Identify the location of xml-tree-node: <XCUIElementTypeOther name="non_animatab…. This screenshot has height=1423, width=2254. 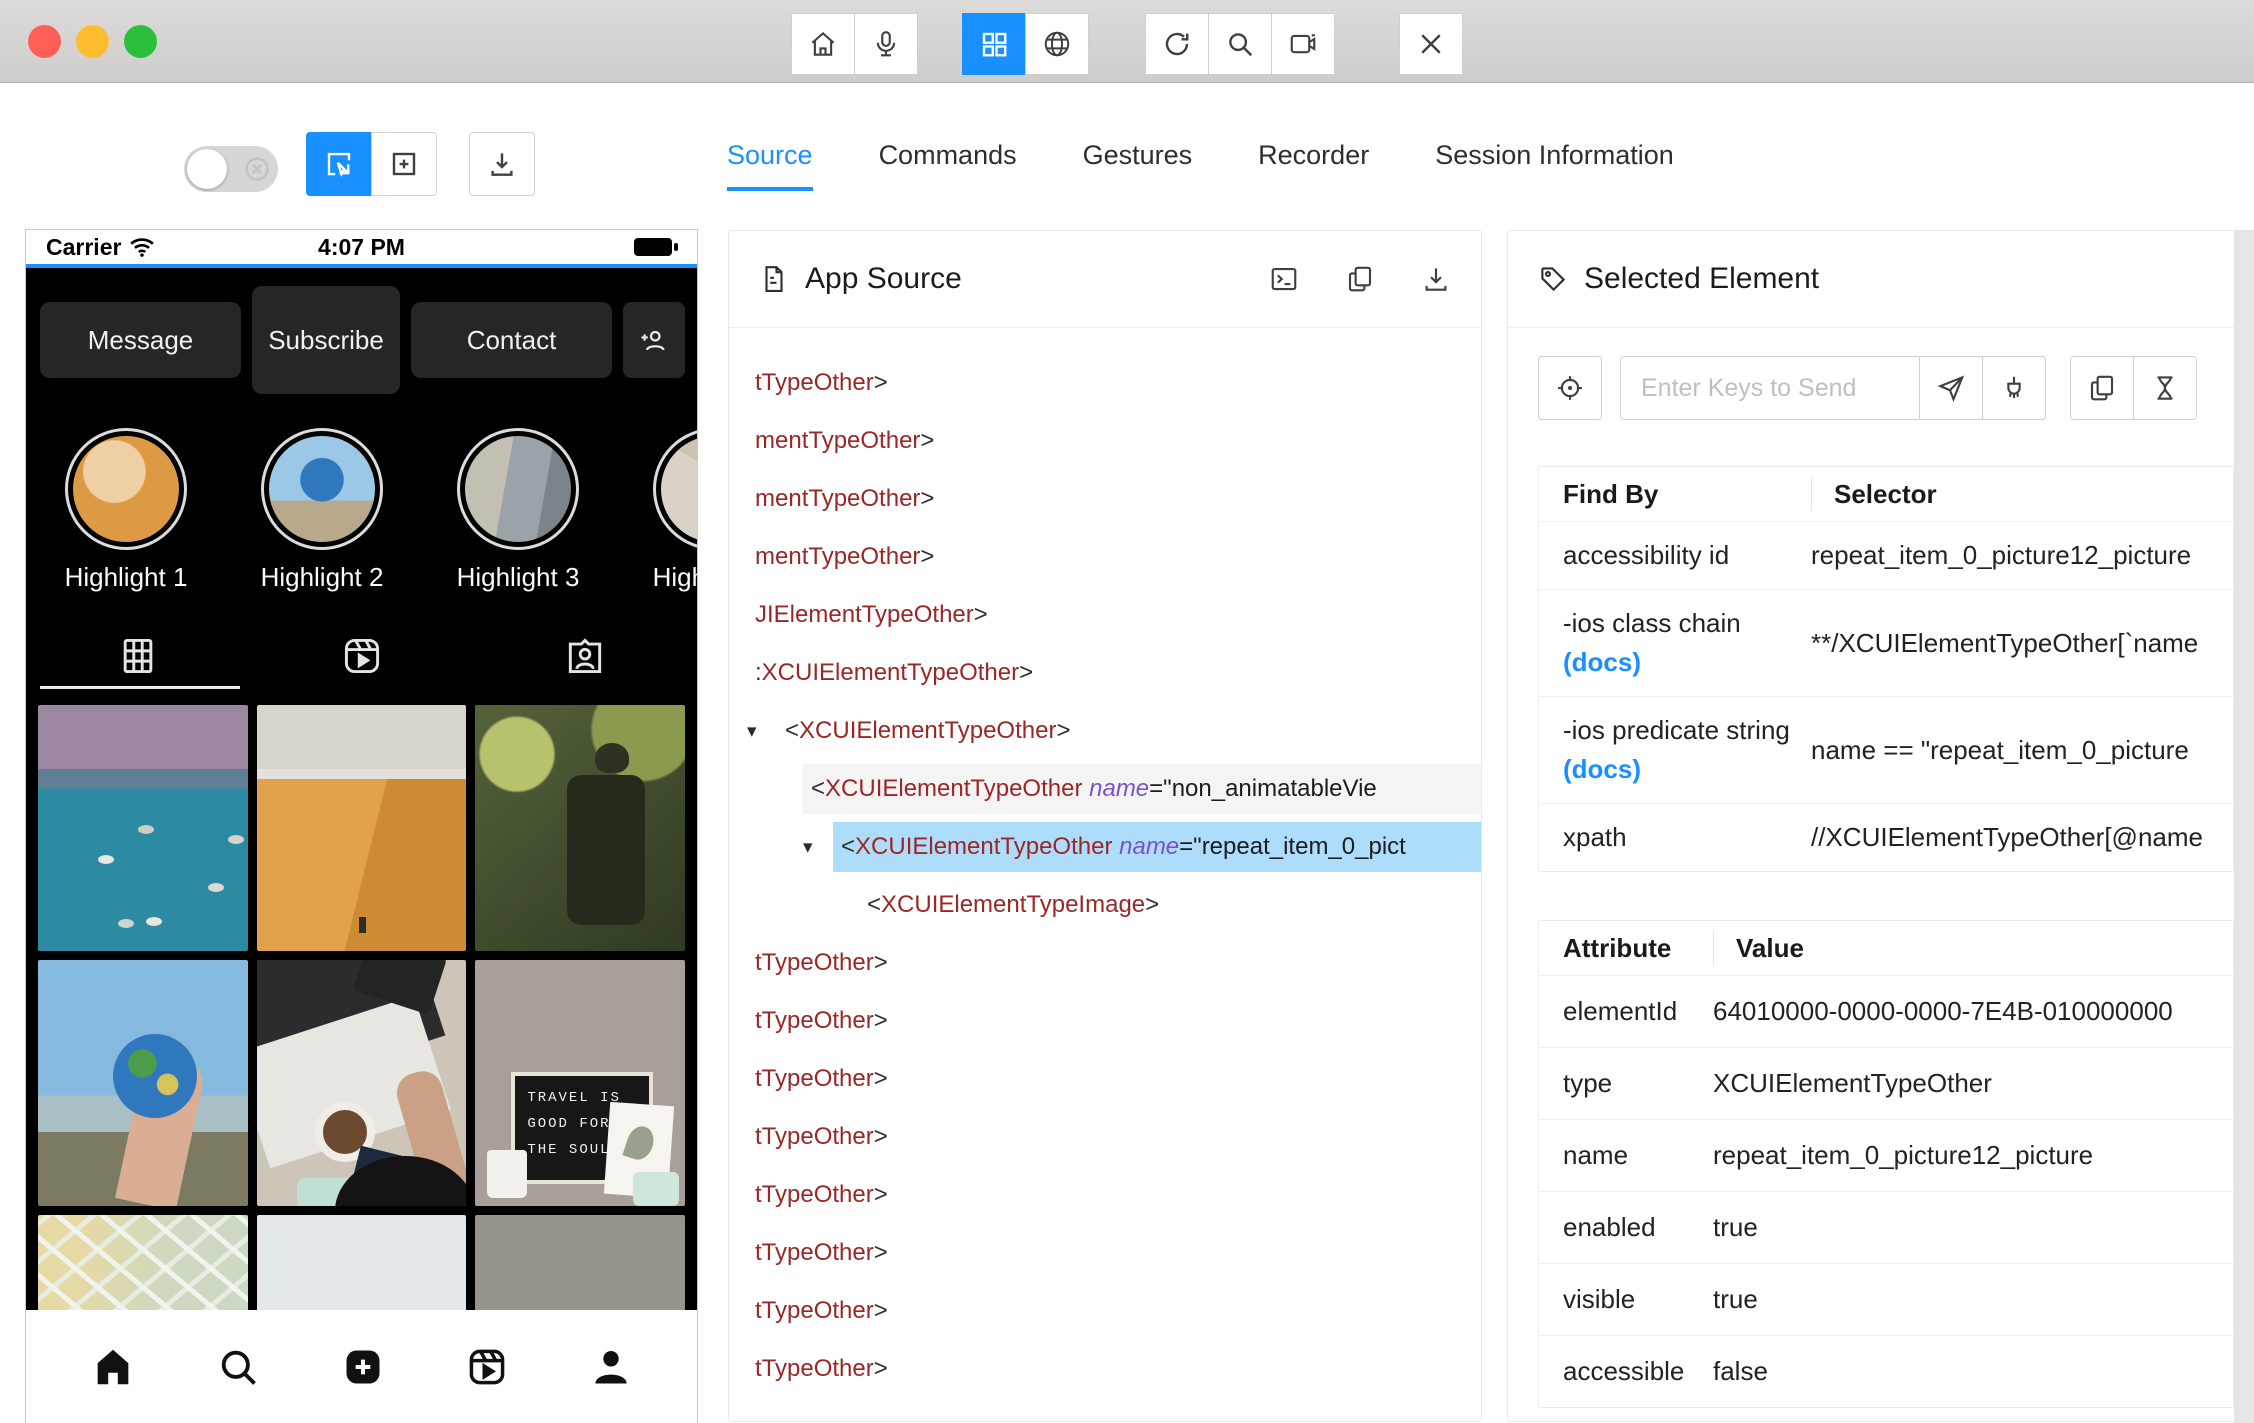
(1105, 789).